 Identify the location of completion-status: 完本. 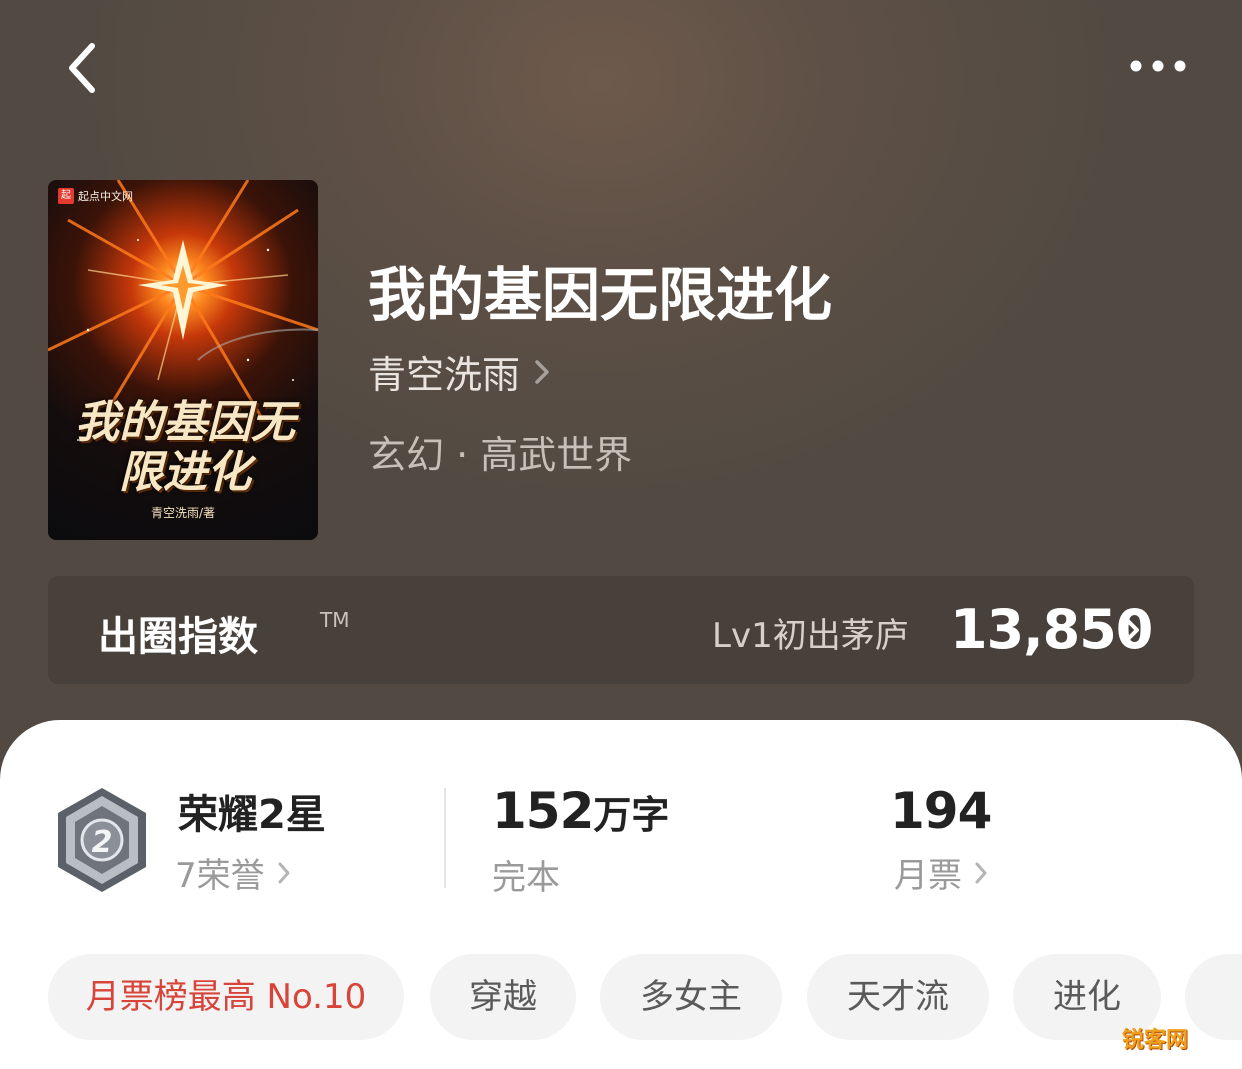
(526, 878).